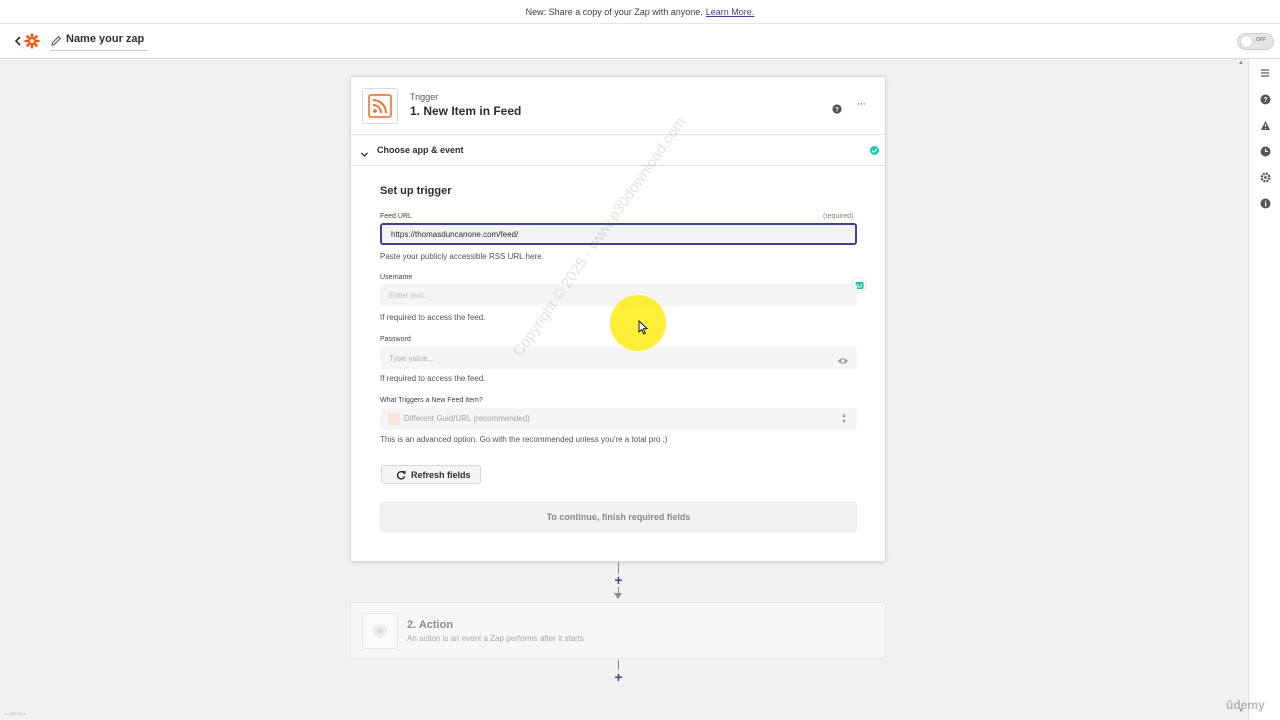 The width and height of the screenshot is (1280, 720). What do you see at coordinates (843, 358) in the screenshot?
I see `show-password-eye-icon` at bounding box center [843, 358].